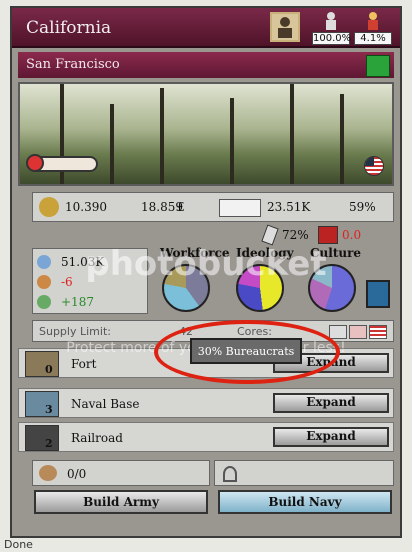 This screenshot has width=412, height=552. What do you see at coordinates (332, 38) in the screenshot?
I see `stat-left-value: 100.0%` at bounding box center [332, 38].